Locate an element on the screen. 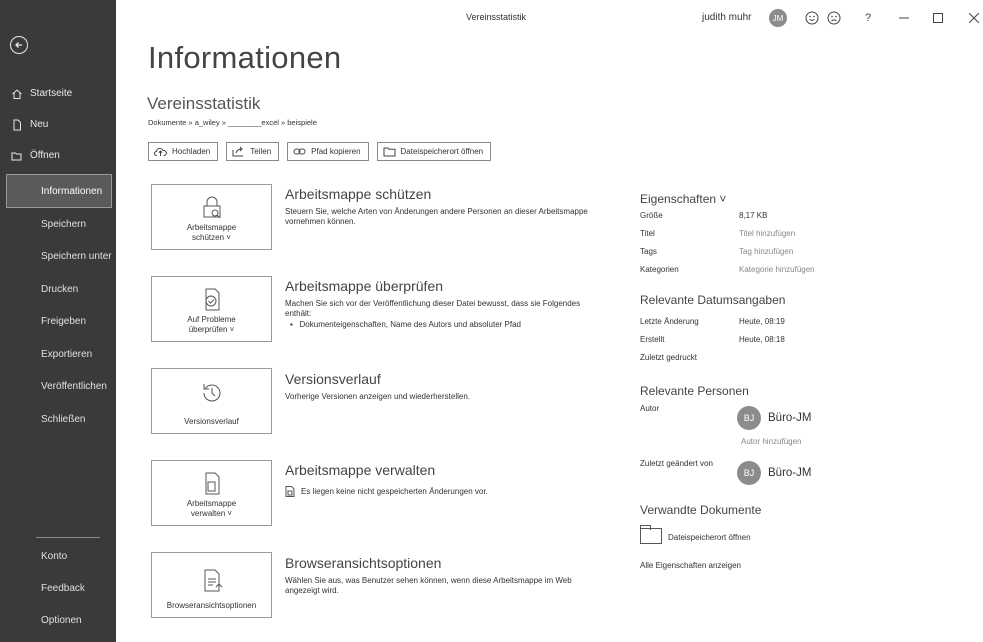 The height and width of the screenshot is (642, 983). people-heading: Relevante Personen is located at coordinates (694, 391).